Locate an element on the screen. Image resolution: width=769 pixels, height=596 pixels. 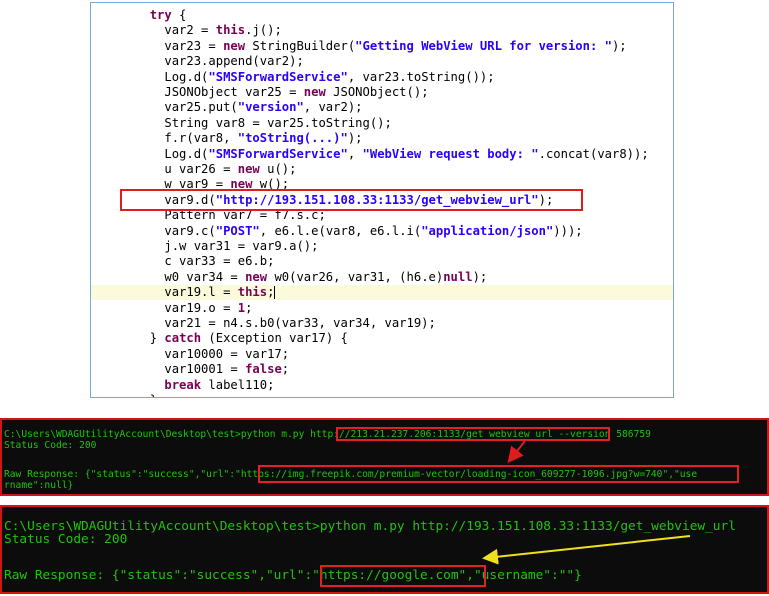
code-text: var21 = n4.s.b0(var33, var34, var19); is located at coordinates (300, 323).